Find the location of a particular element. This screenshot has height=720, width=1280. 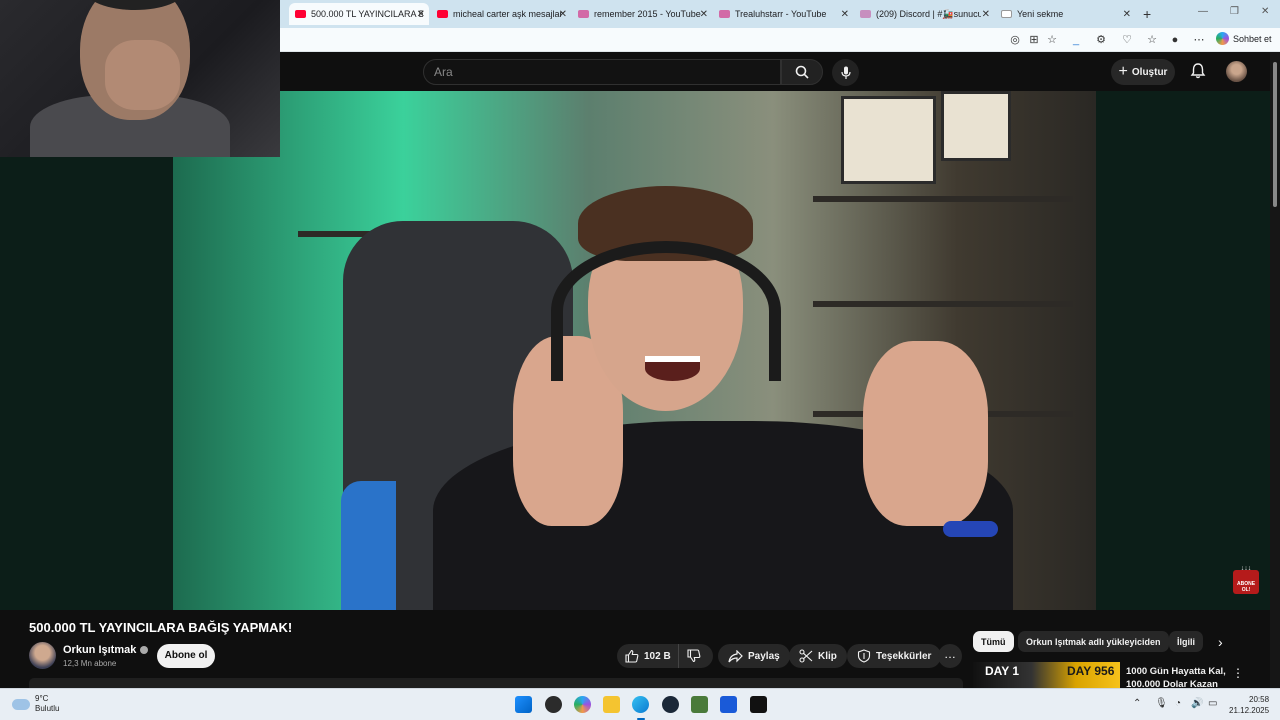

copilot-taskbar-icon is located at coordinates (582, 704).